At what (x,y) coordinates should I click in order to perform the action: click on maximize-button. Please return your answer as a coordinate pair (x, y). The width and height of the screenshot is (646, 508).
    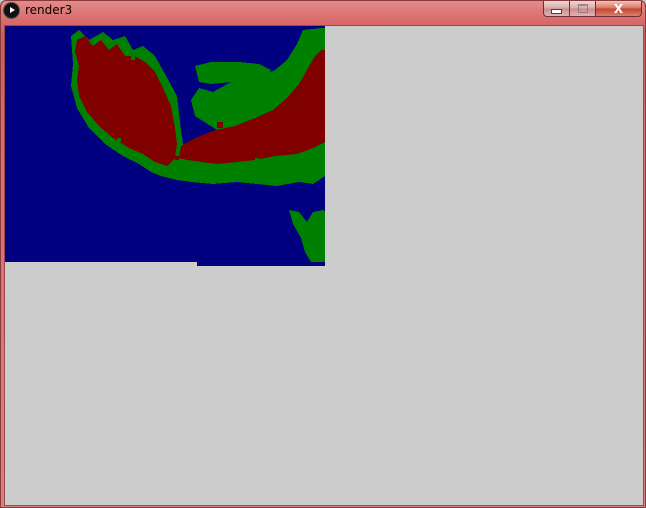
    Looking at the image, I should click on (583, 9).